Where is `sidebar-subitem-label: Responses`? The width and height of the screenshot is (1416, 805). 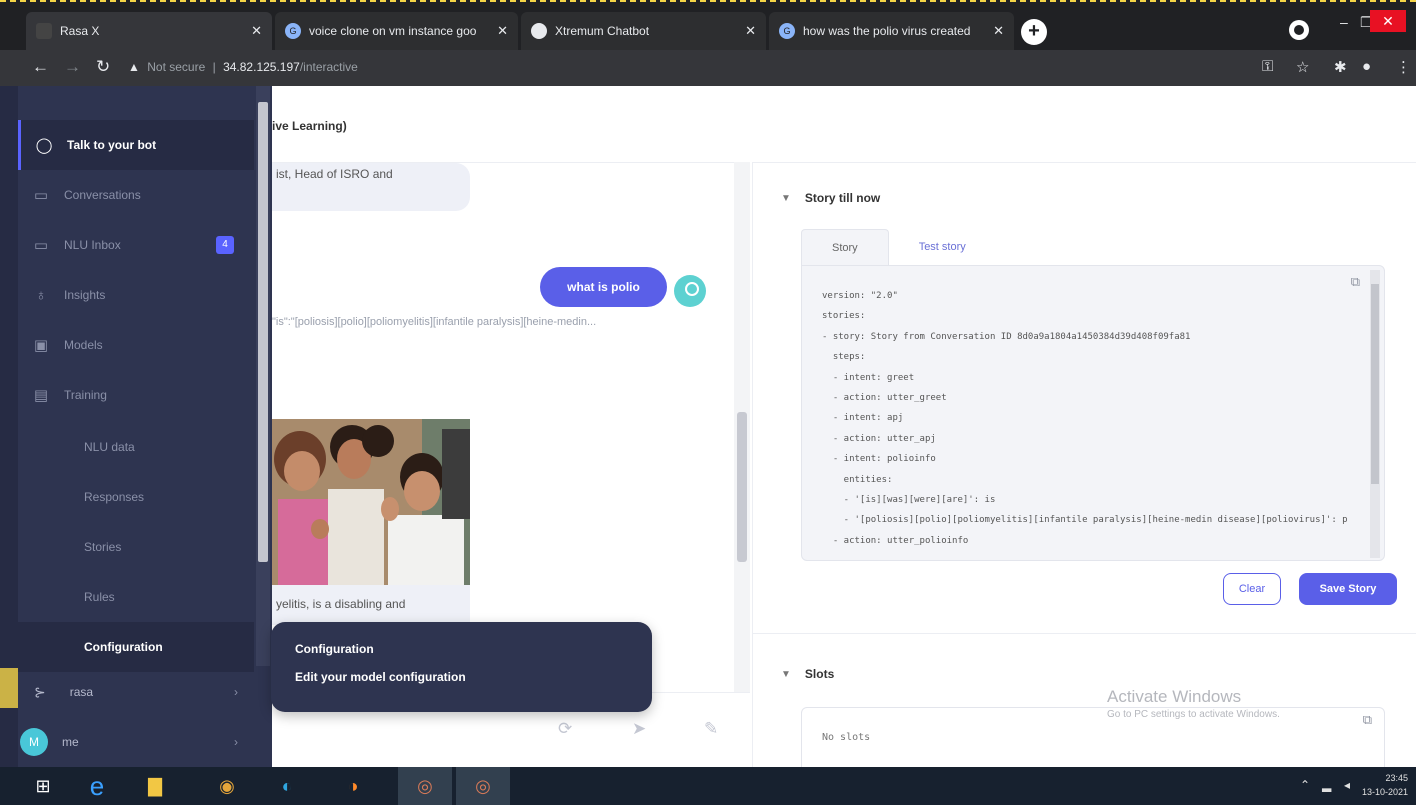 sidebar-subitem-label: Responses is located at coordinates (114, 497).